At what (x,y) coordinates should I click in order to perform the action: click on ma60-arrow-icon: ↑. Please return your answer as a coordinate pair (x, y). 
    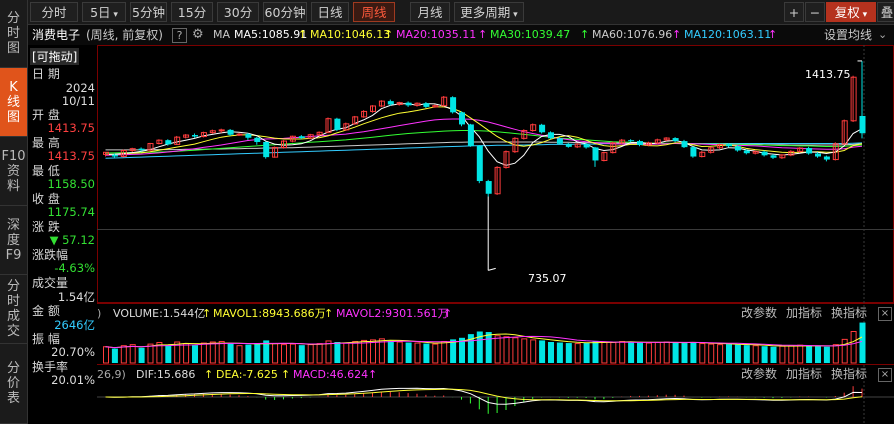
    Looking at the image, I should click on (585, 34).